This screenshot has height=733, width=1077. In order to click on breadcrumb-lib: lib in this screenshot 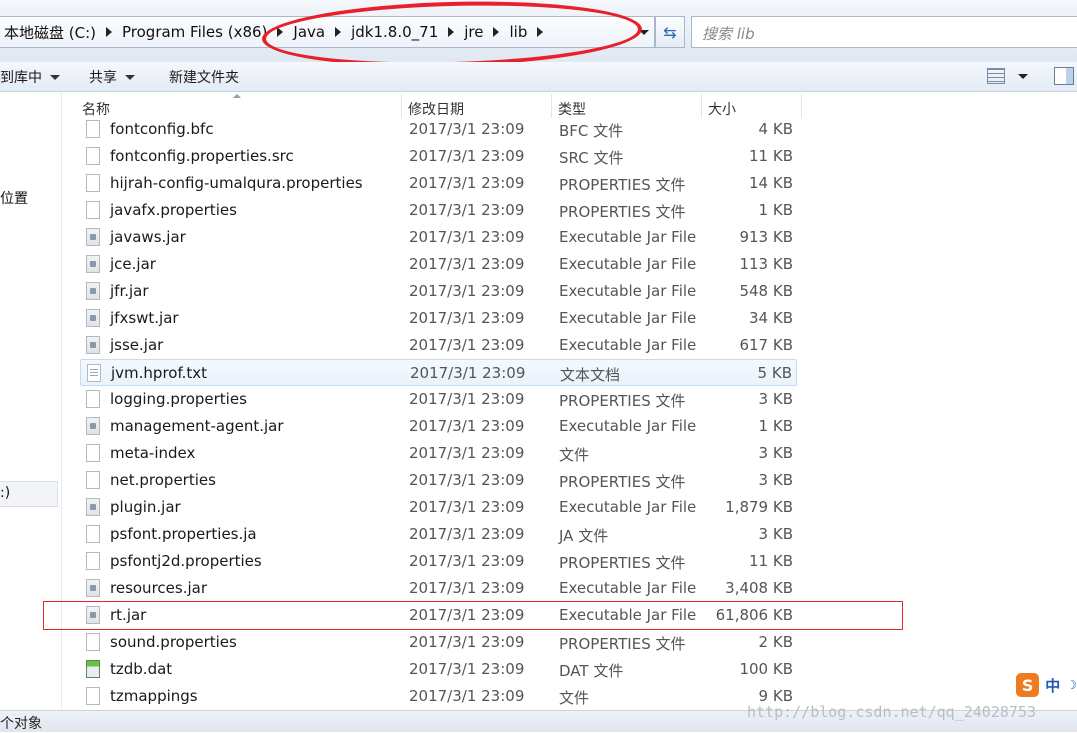, I will do `click(518, 32)`.